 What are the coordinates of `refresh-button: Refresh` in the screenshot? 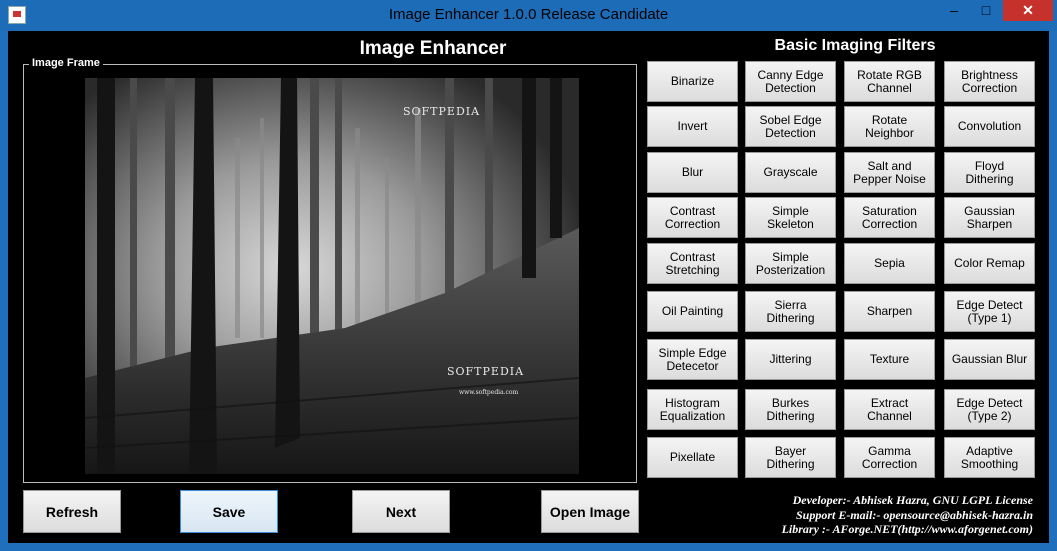 It's located at (72, 511).